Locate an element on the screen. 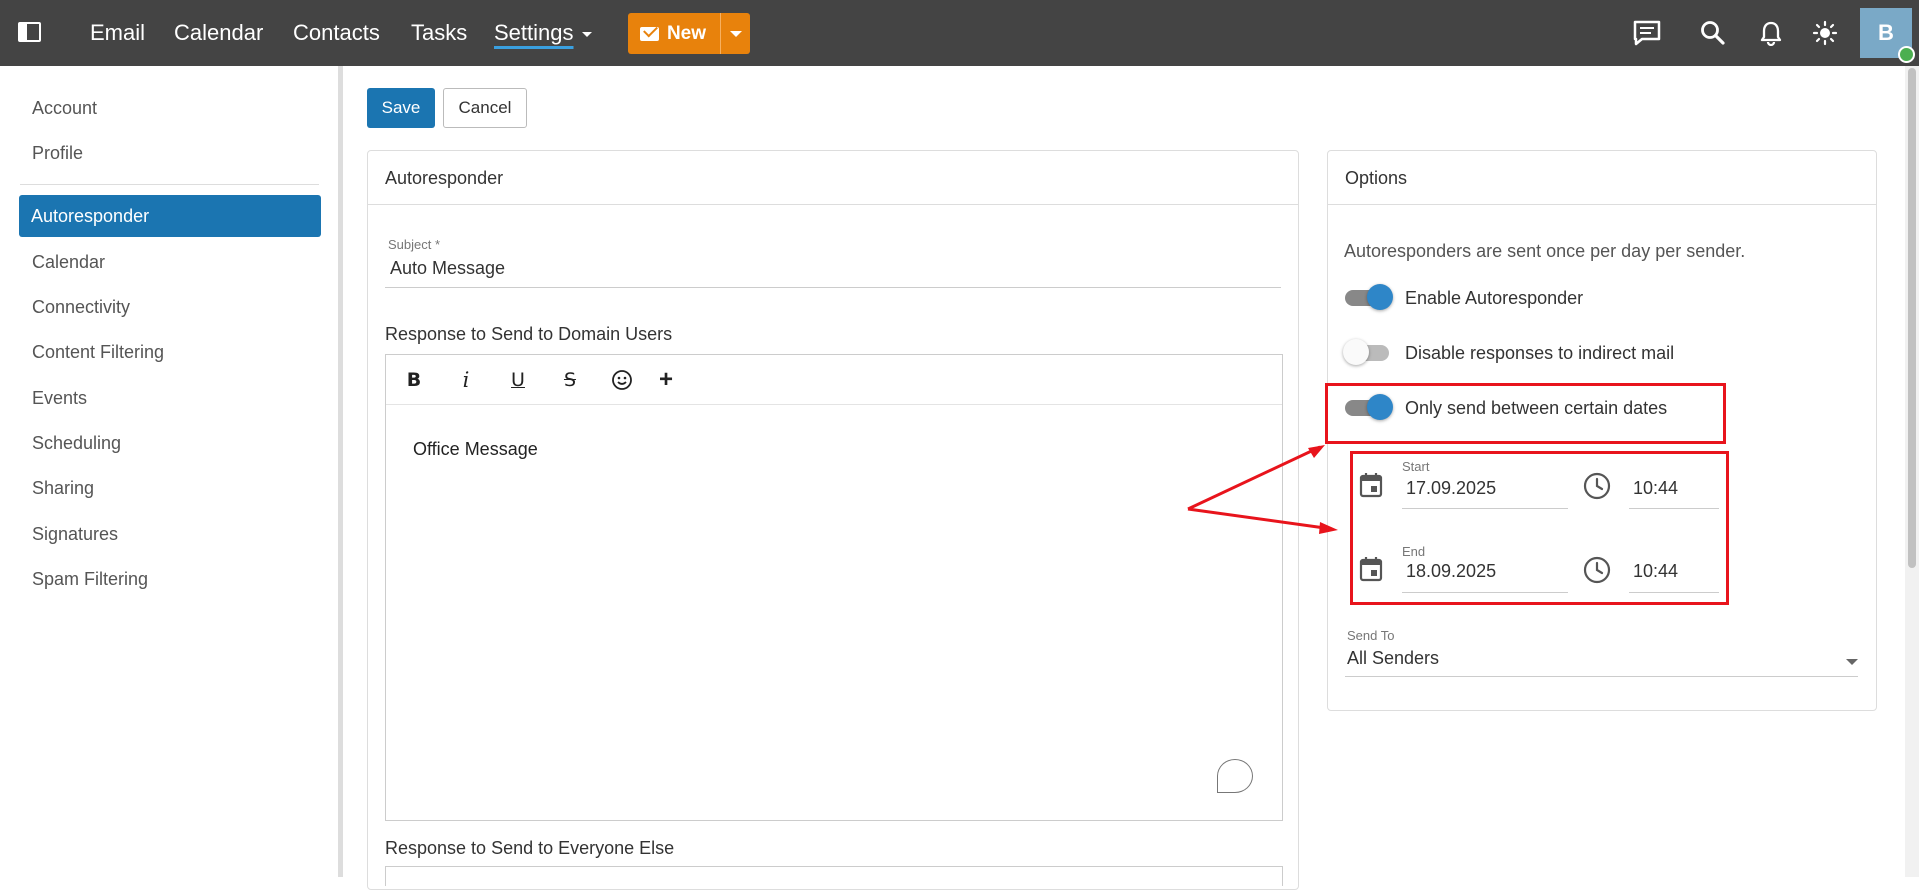 This screenshot has height=890, width=1919. enable-autoresponder-label: Enable Autoresponder is located at coordinates (1494, 298).